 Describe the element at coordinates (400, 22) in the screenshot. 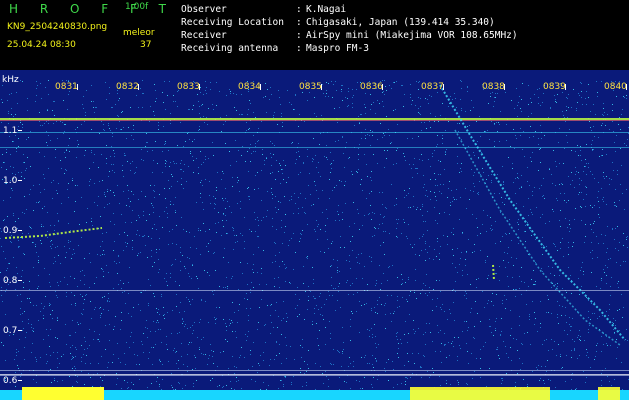

I see `info-value: Chigasaki, Japan (139.414 35.340)` at that location.